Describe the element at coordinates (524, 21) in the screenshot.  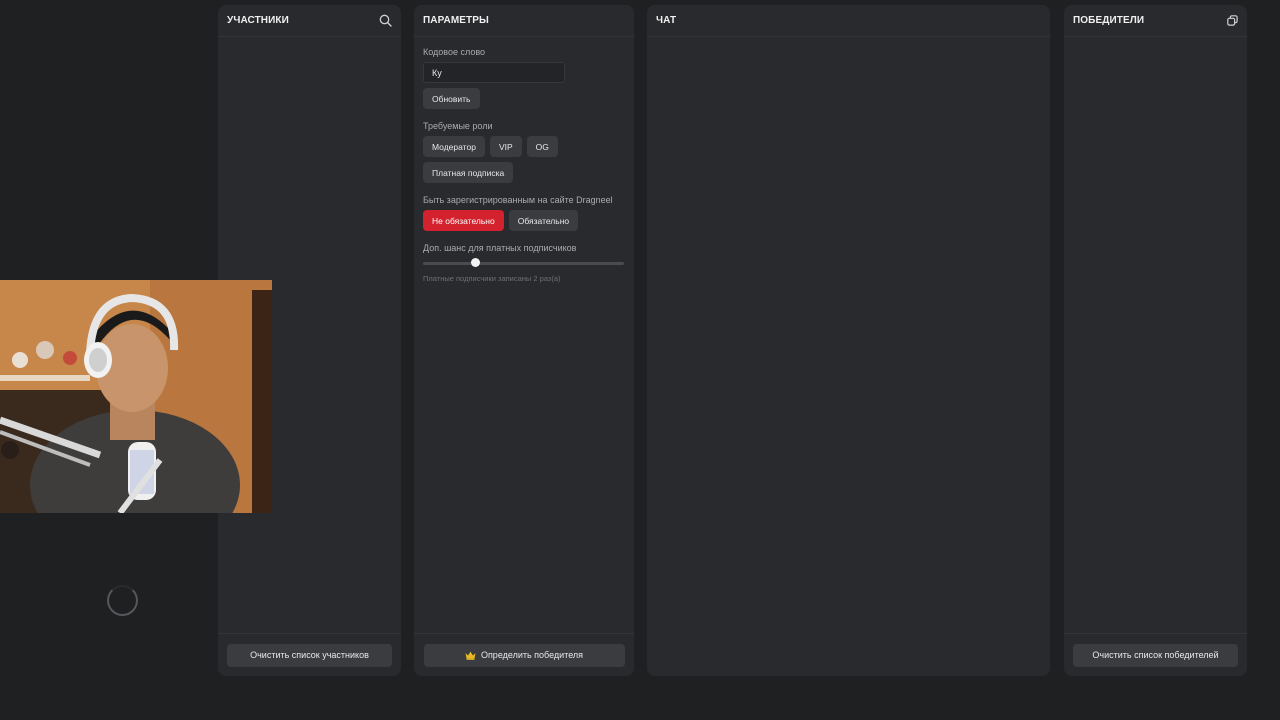
I see `parameters-header: ПАРАМЕТРЫ` at that location.